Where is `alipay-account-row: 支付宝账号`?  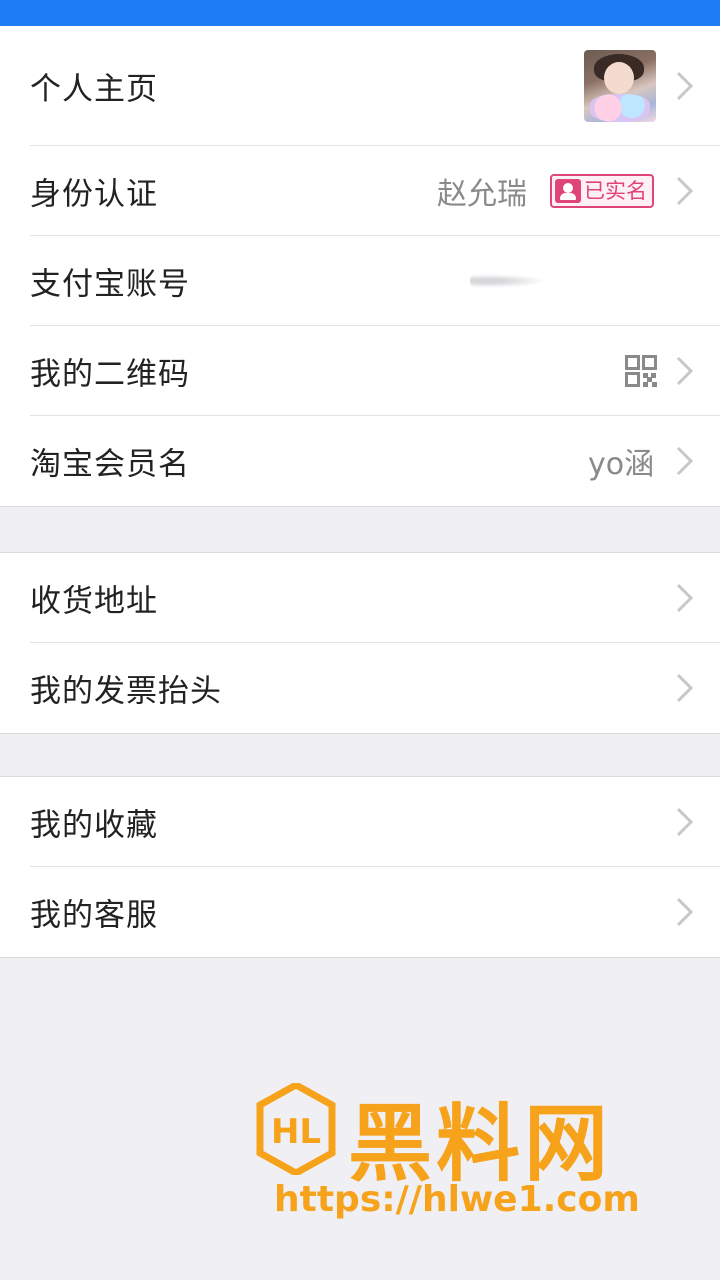
alipay-account-row: 支付宝账号 is located at coordinates (360, 281).